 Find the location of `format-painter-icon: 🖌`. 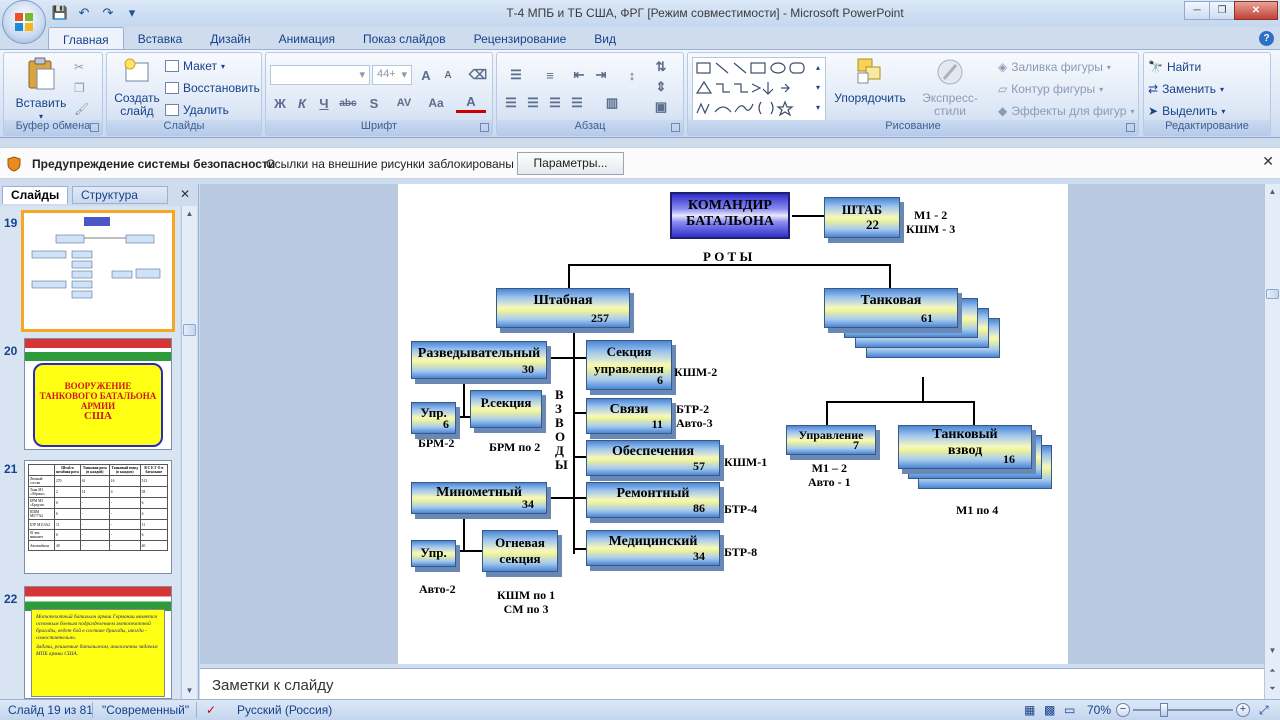

format-painter-icon: 🖌 is located at coordinates (81, 109).